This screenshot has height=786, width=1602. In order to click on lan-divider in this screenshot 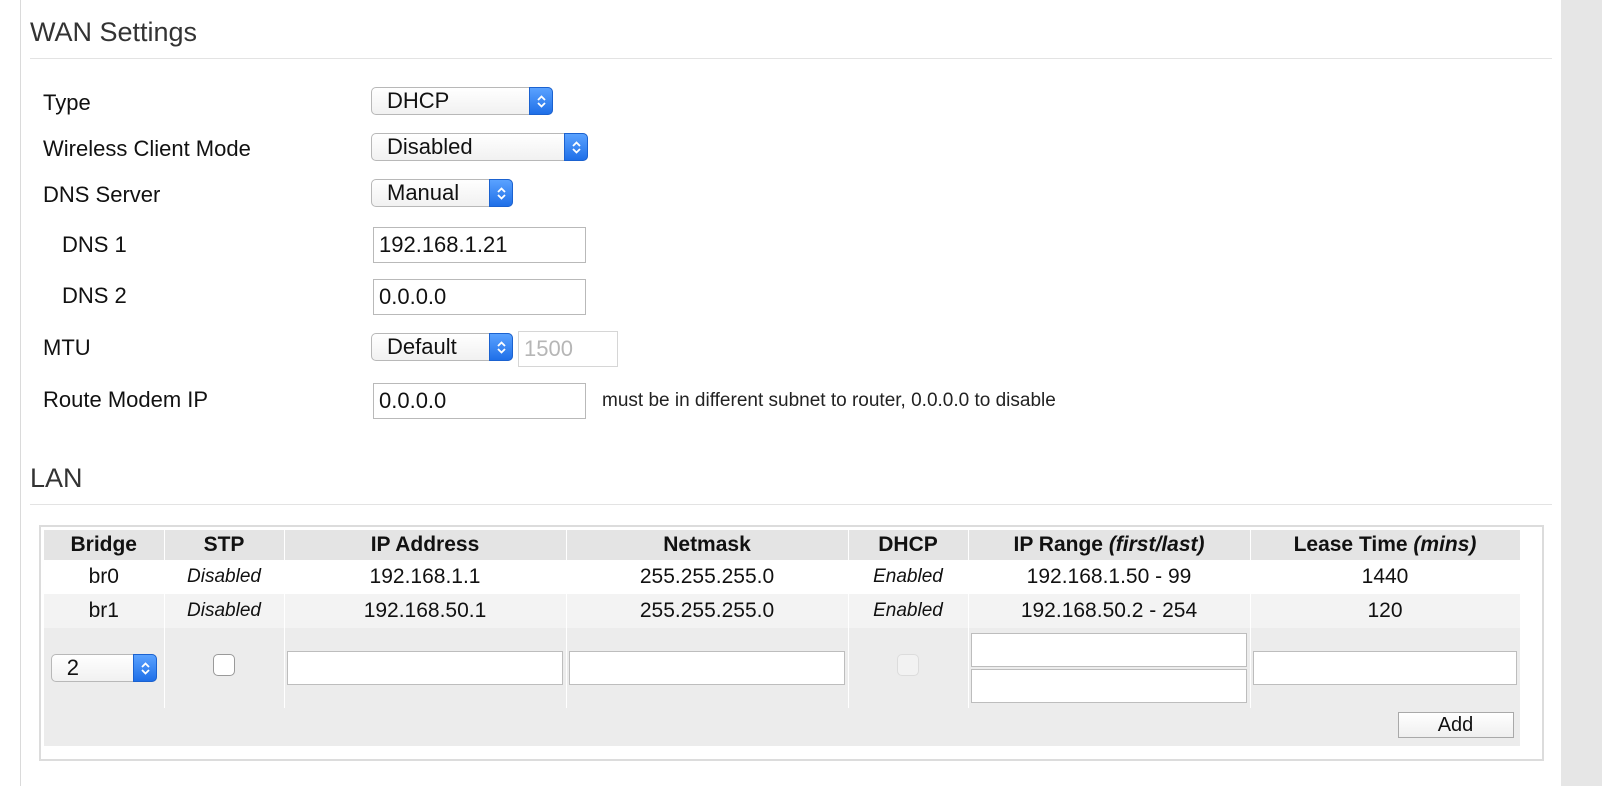, I will do `click(791, 504)`.